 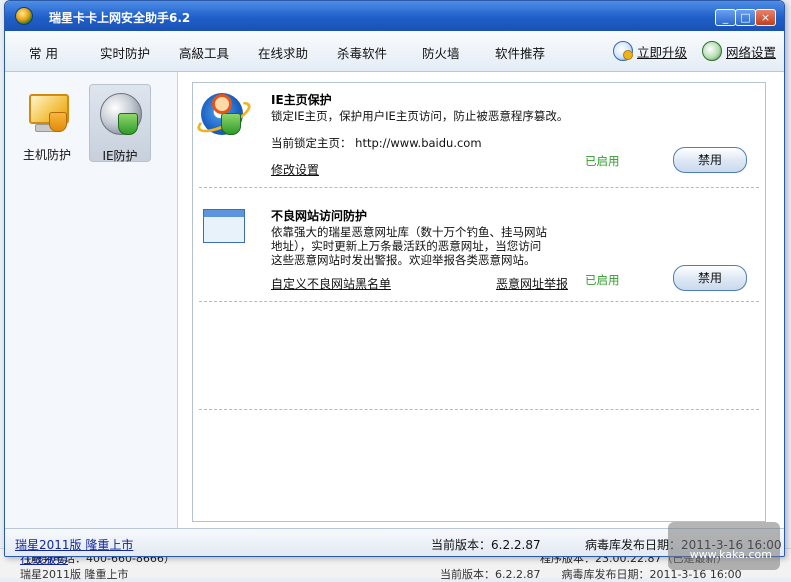 What do you see at coordinates (745, 17) in the screenshot?
I see `maximize-button: □` at bounding box center [745, 17].